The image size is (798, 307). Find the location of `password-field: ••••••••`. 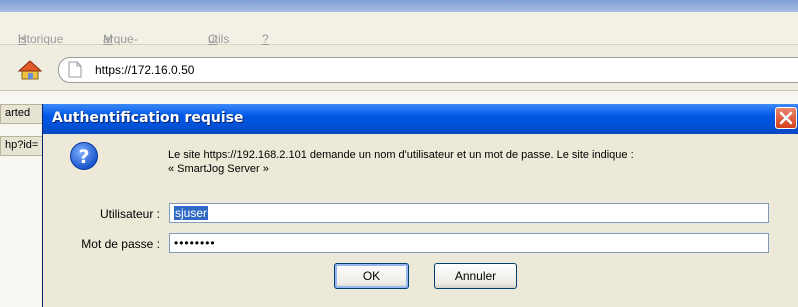

password-field: •••••••• is located at coordinates (469, 243).